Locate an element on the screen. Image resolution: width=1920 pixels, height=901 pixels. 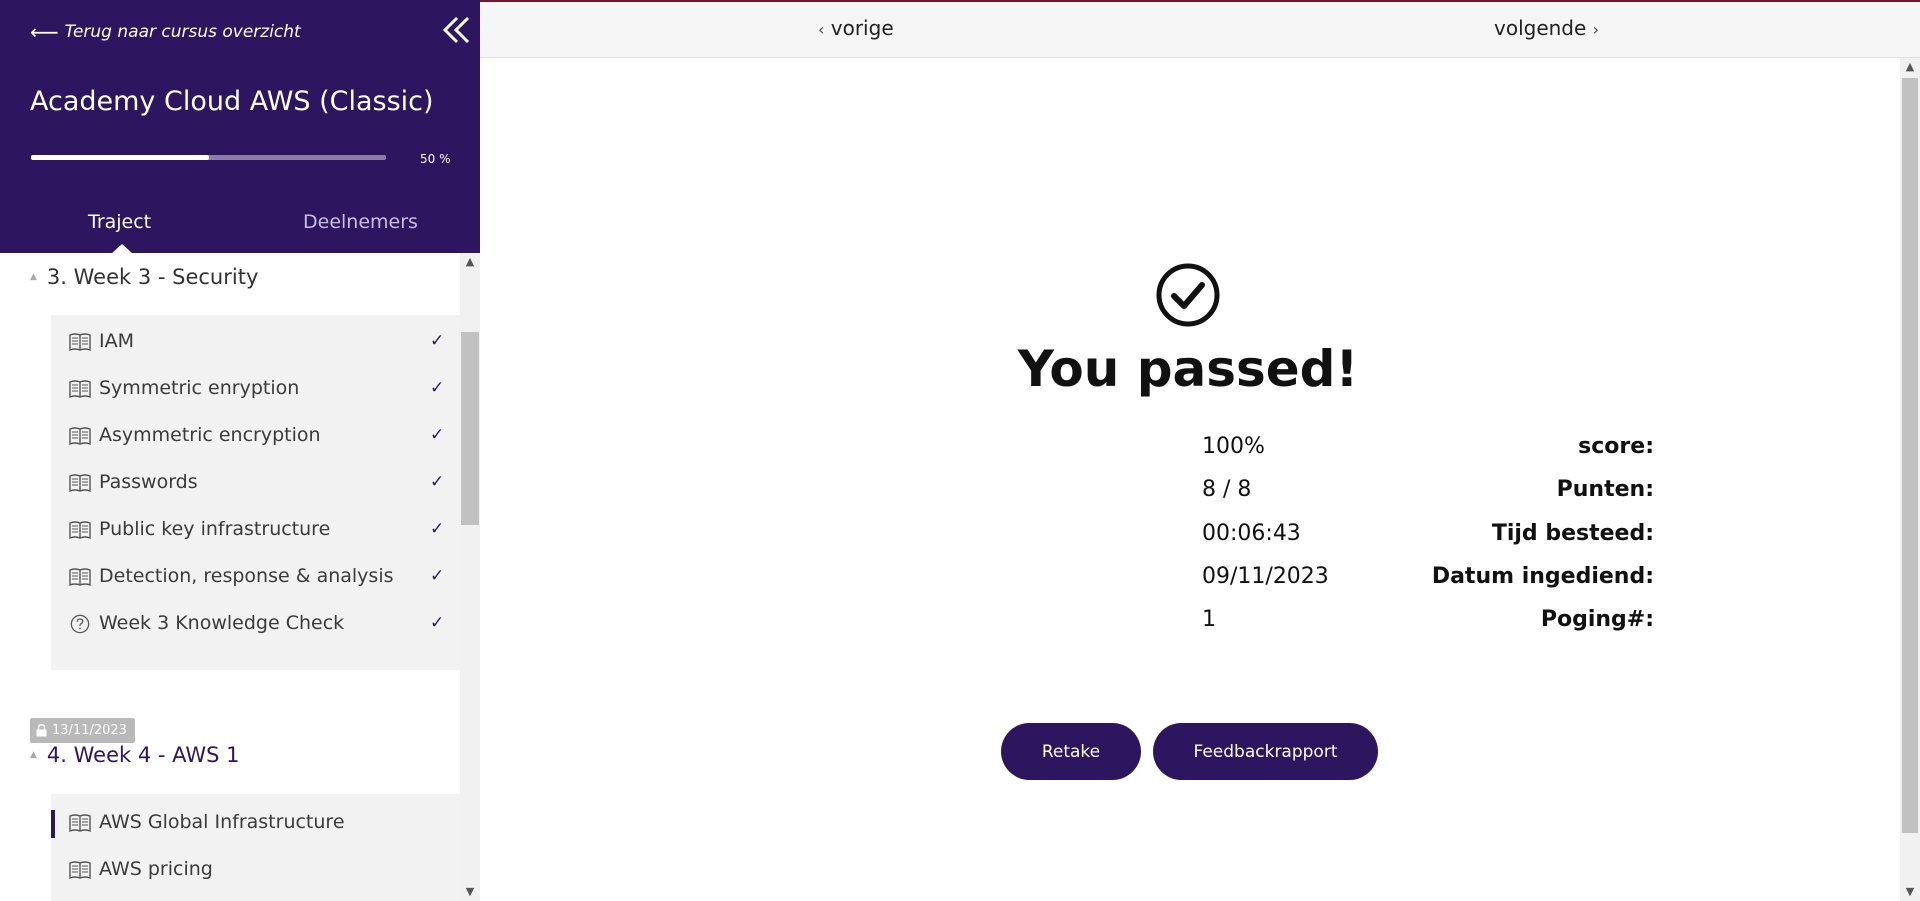
tab-deelnemers: Deelnemers is located at coordinates (360, 222).